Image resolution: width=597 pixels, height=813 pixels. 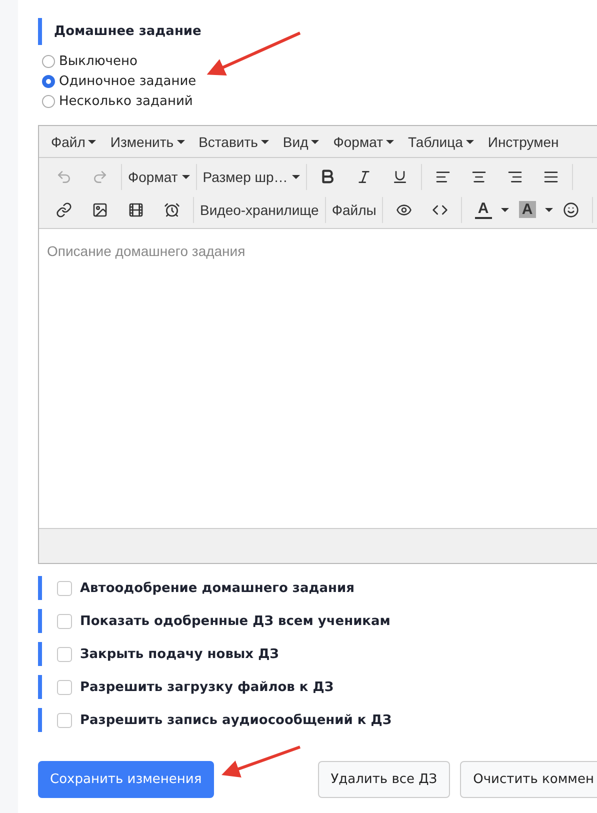 What do you see at coordinates (127, 32) in the screenshot?
I see `section-title: Домашнее задание` at bounding box center [127, 32].